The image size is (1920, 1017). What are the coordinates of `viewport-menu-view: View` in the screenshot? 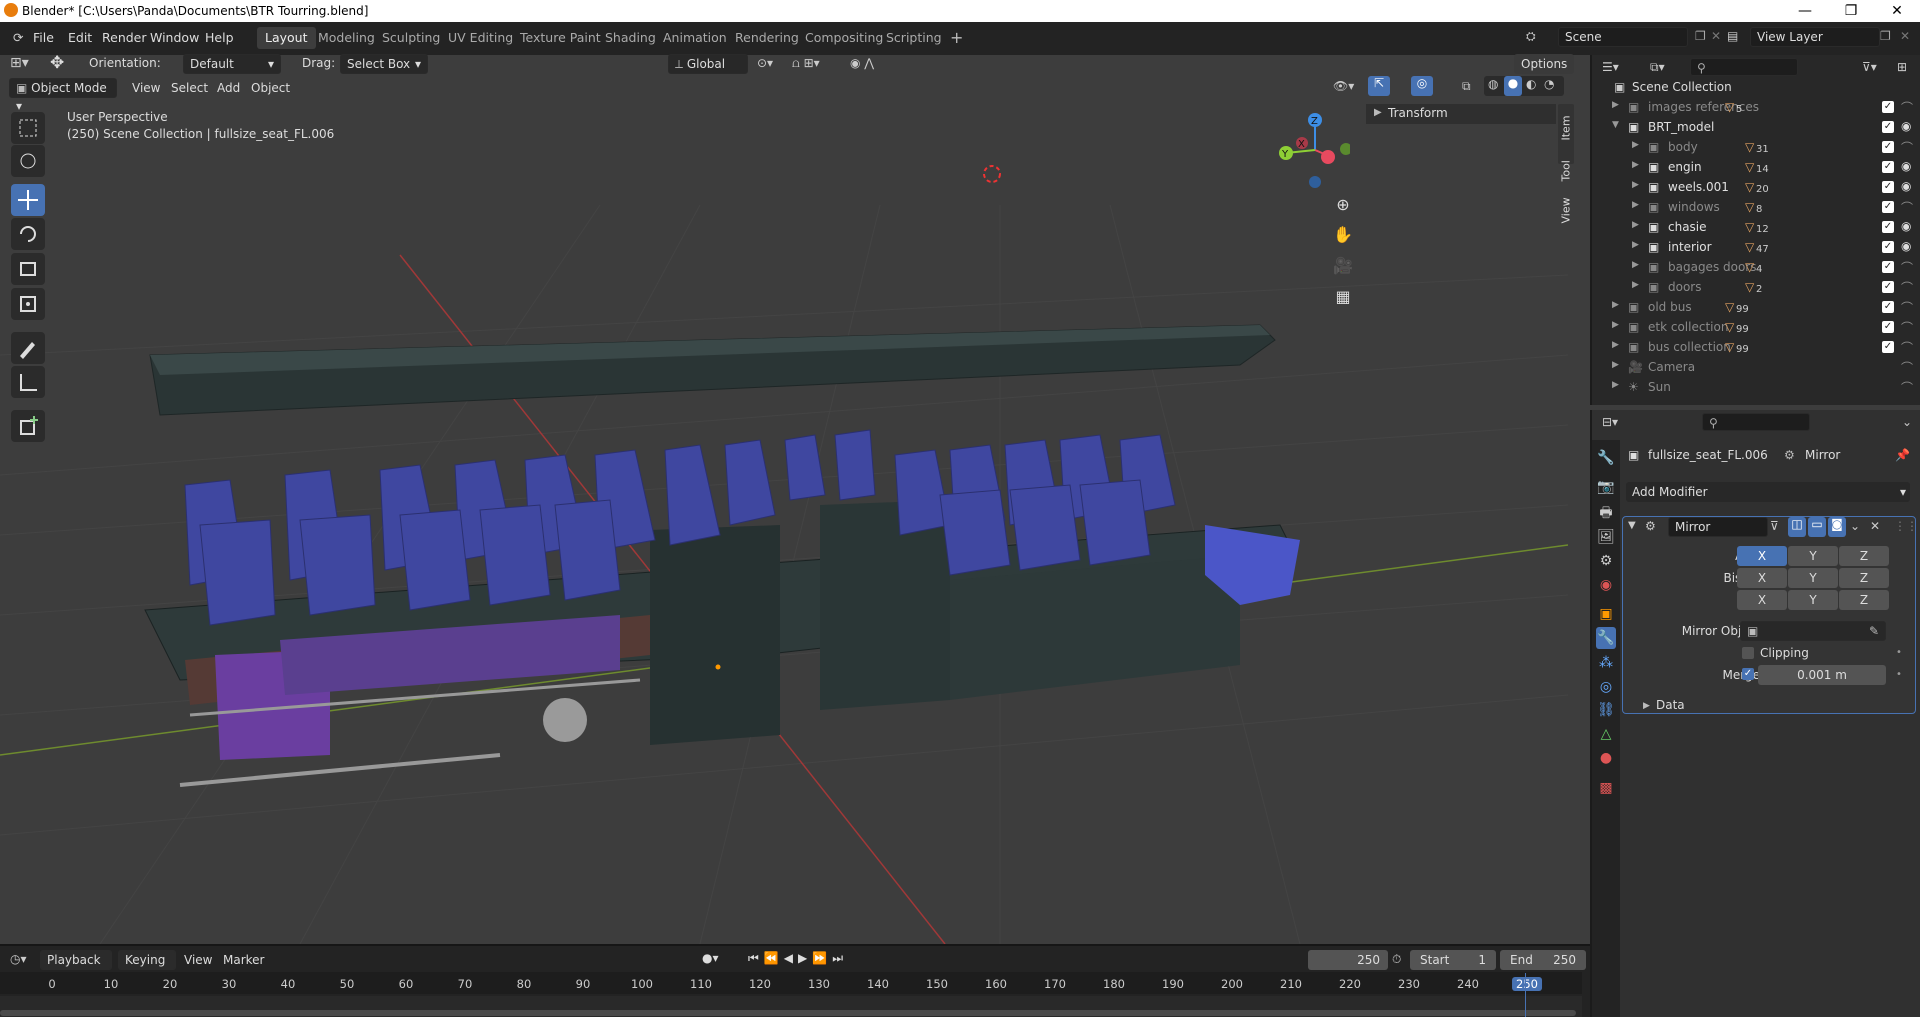 It's located at (146, 88).